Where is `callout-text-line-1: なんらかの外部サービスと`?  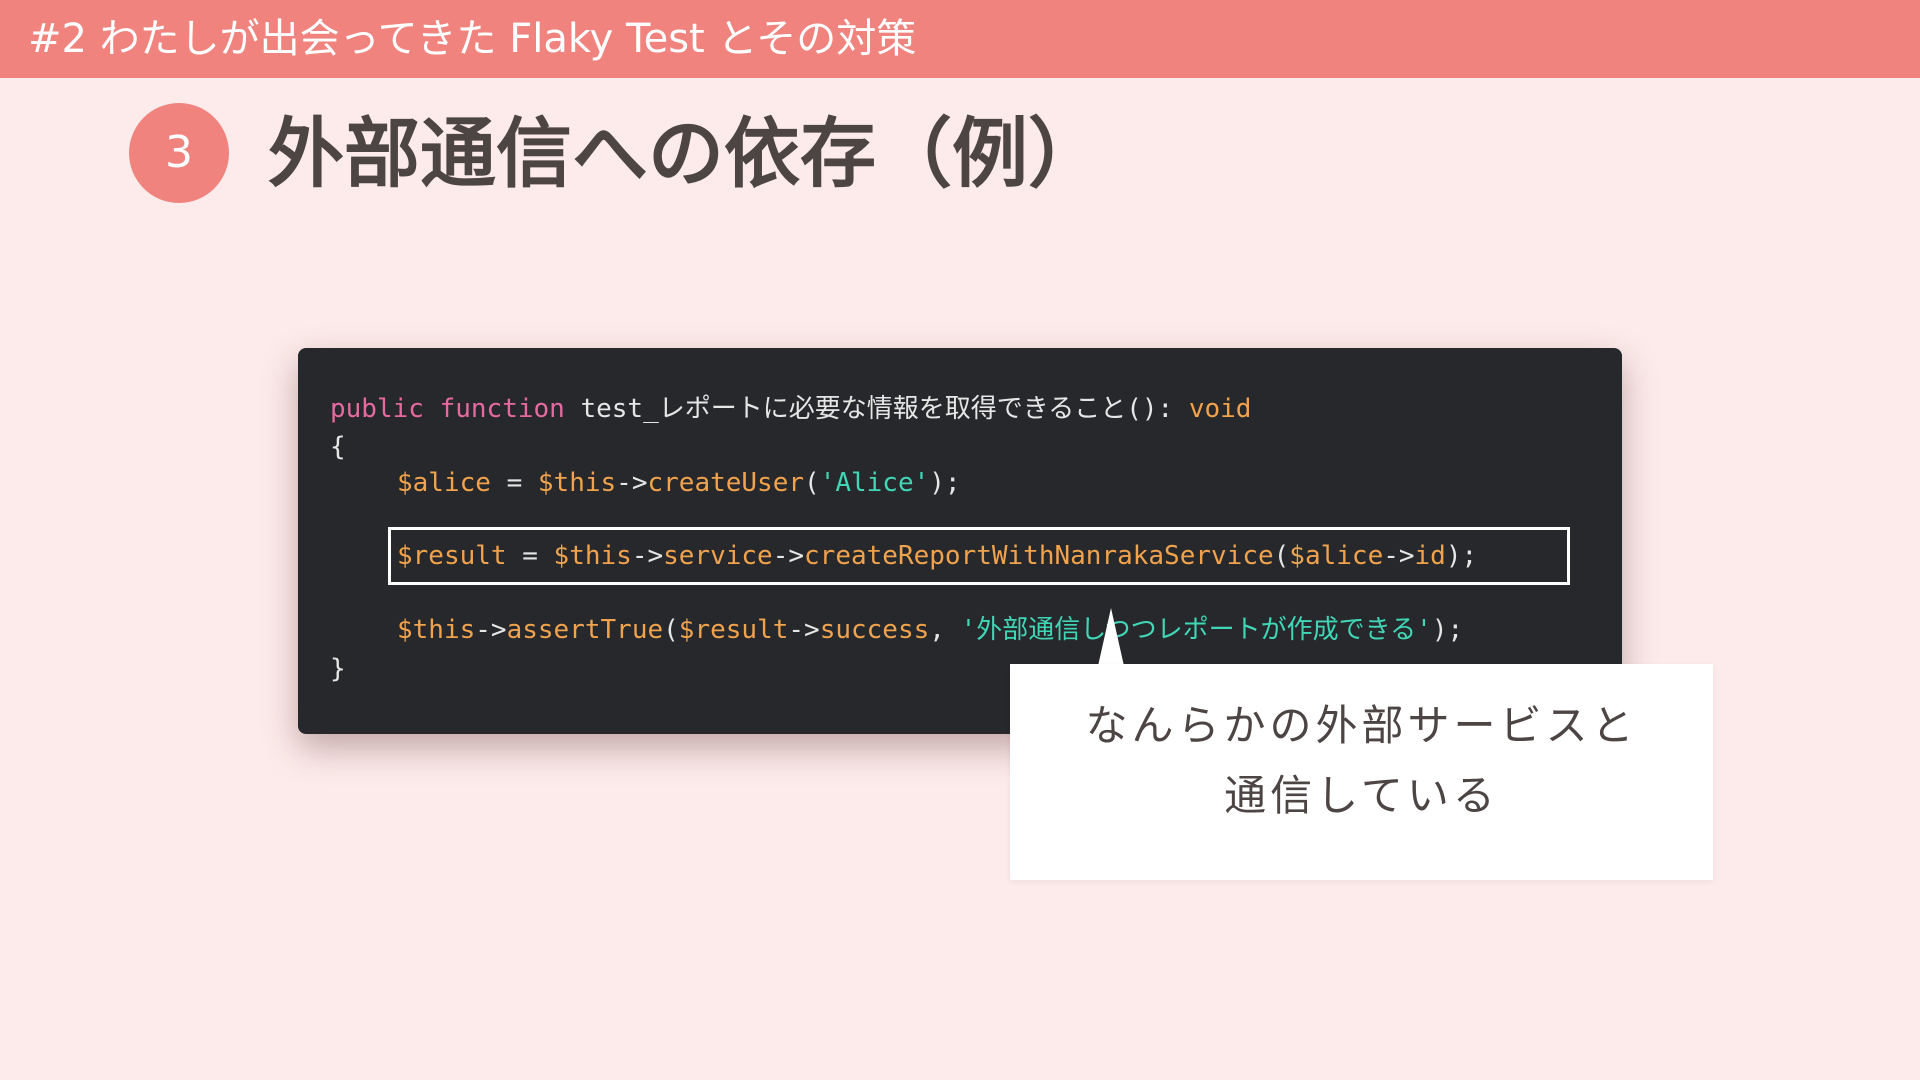 callout-text-line-1: なんらかの外部サービスと is located at coordinates (1361, 725).